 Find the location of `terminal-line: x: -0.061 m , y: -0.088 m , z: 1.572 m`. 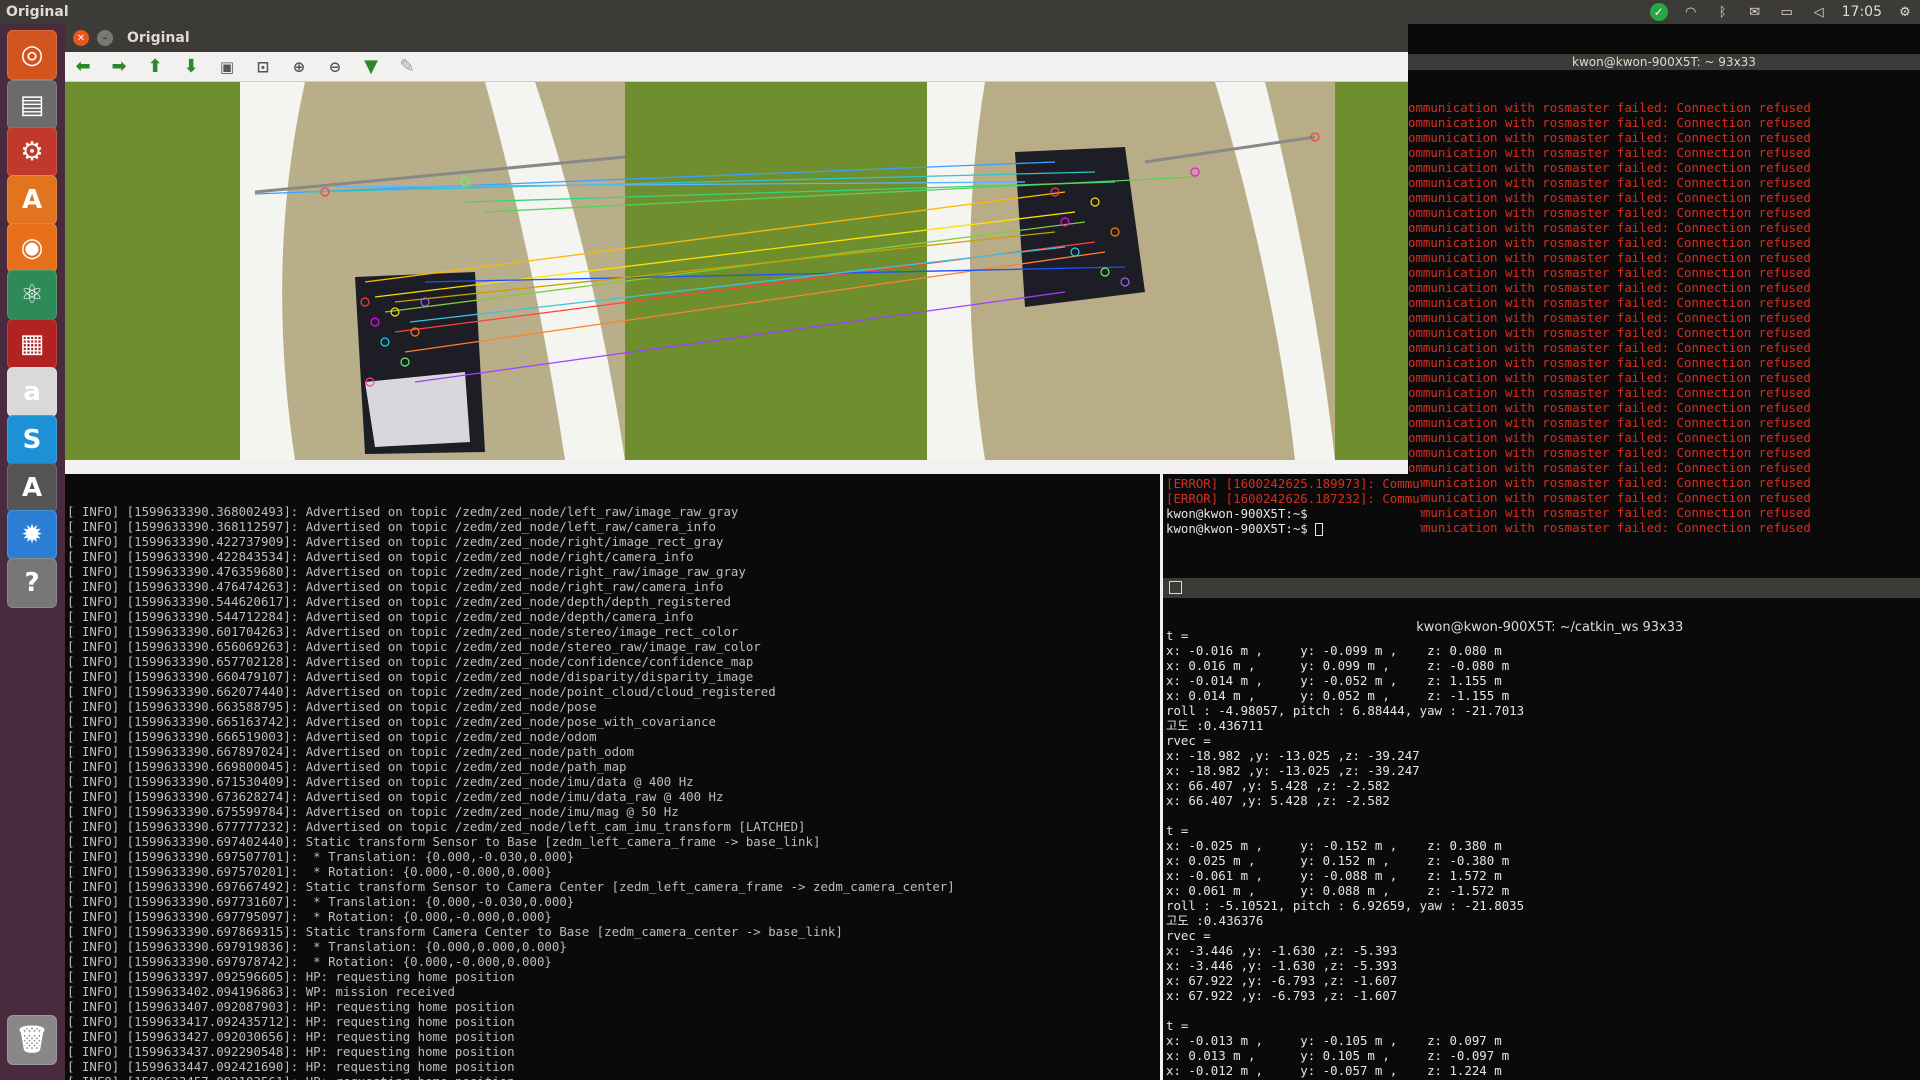

terminal-line: x: -0.061 m , y: -0.088 m , z: 1.572 m is located at coordinates (1334, 875).